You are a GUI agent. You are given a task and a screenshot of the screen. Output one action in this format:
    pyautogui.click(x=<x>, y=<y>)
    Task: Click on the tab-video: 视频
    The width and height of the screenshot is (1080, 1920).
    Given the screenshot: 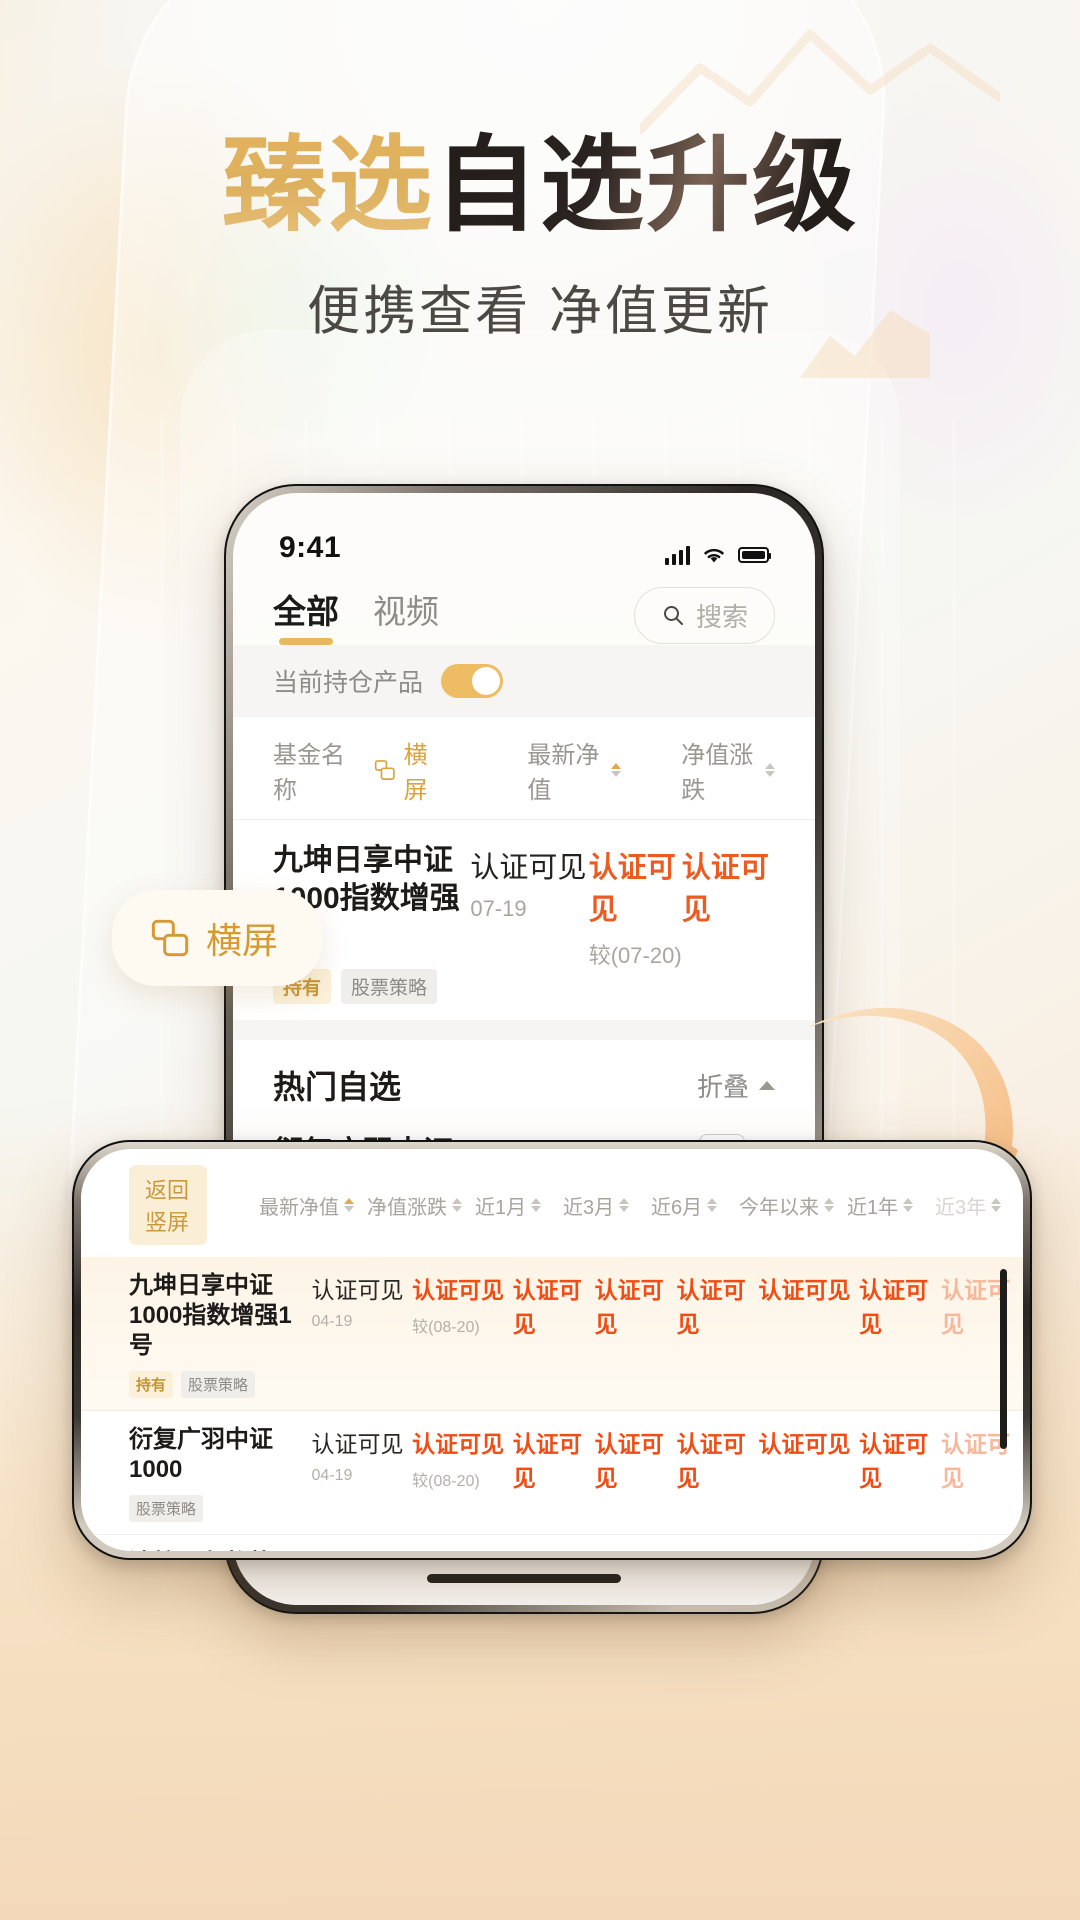 What is the action you would take?
    pyautogui.click(x=406, y=615)
    